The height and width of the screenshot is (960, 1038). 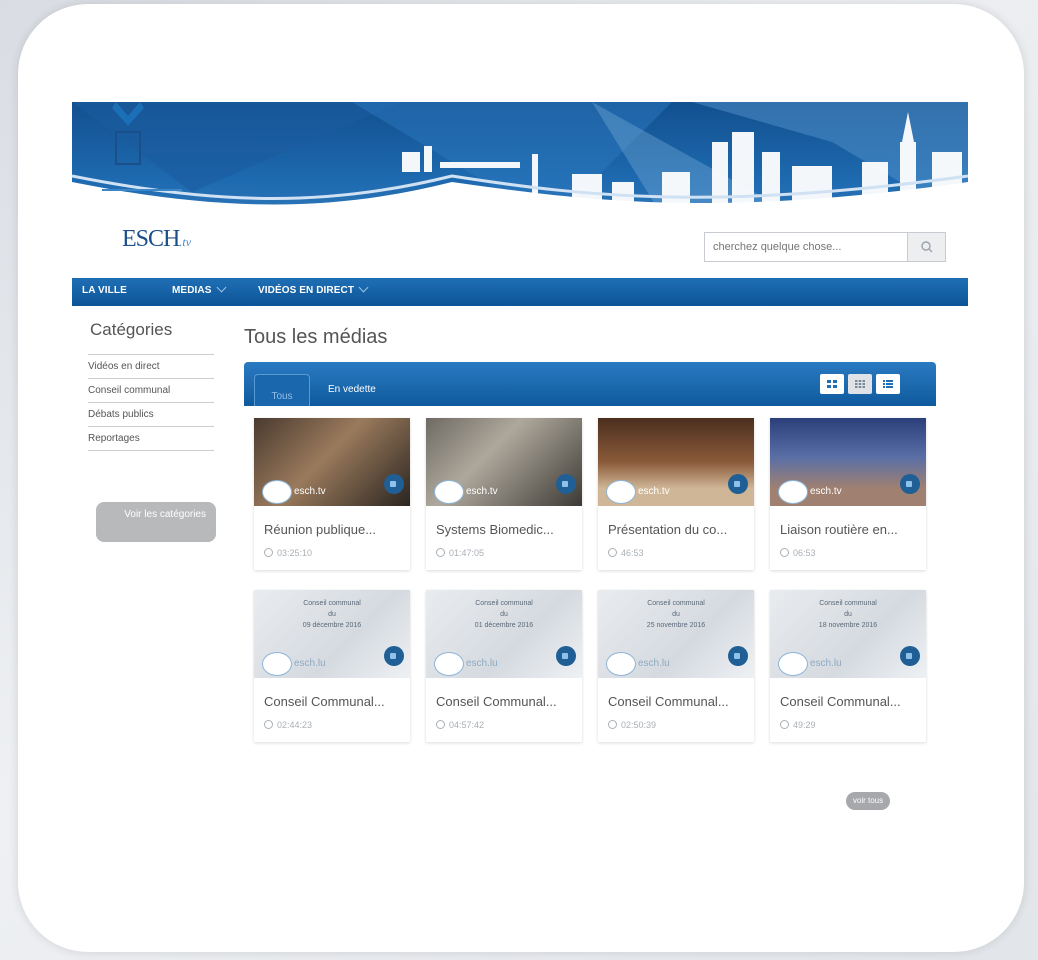 I want to click on search-icon, so click(x=927, y=247).